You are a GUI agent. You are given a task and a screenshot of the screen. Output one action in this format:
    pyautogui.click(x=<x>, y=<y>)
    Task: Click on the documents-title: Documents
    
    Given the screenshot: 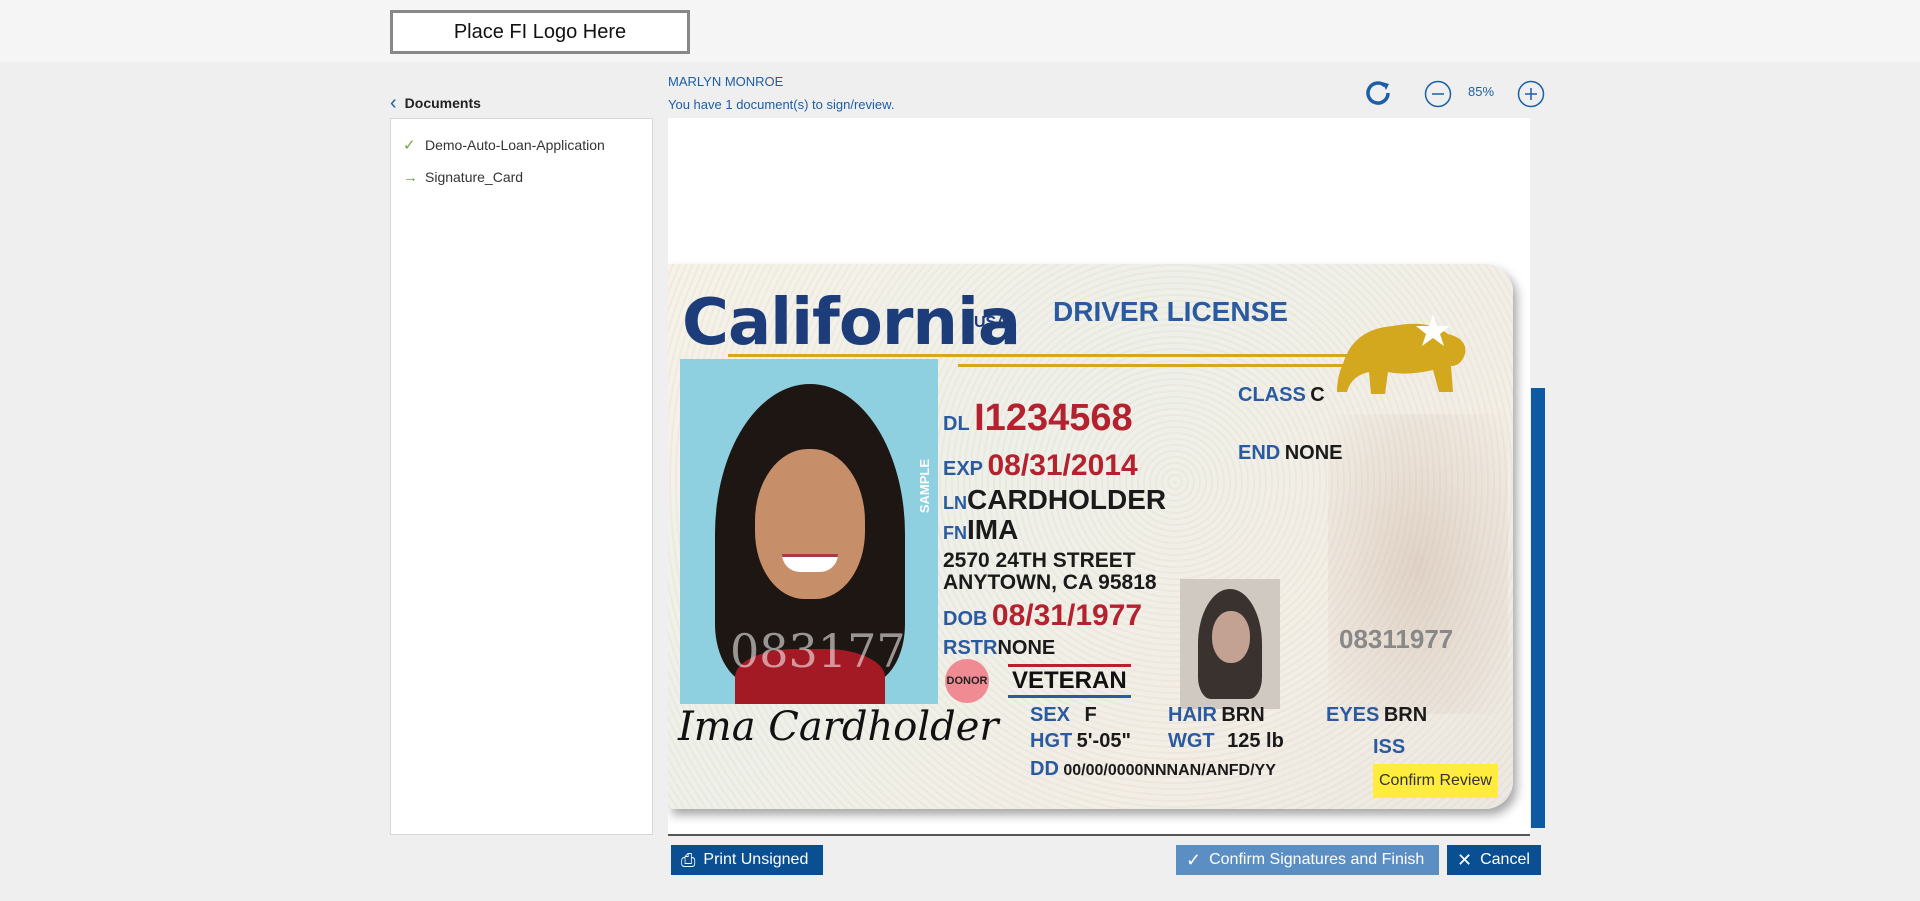 What is the action you would take?
    pyautogui.click(x=442, y=103)
    